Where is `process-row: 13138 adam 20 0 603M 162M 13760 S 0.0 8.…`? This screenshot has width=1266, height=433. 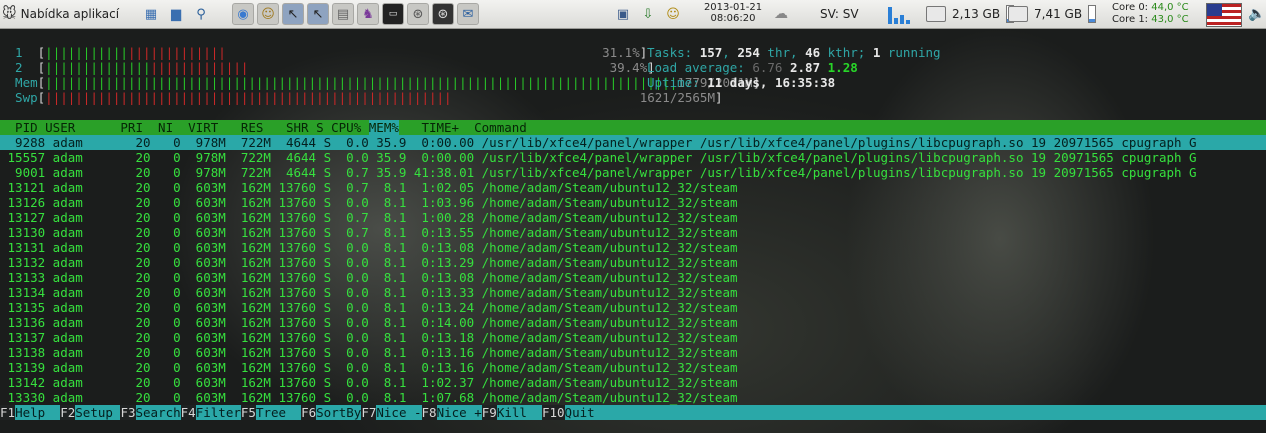
process-row: 13138 adam 20 0 603M 162M 13760 S 0.0 8.… is located at coordinates (633, 352).